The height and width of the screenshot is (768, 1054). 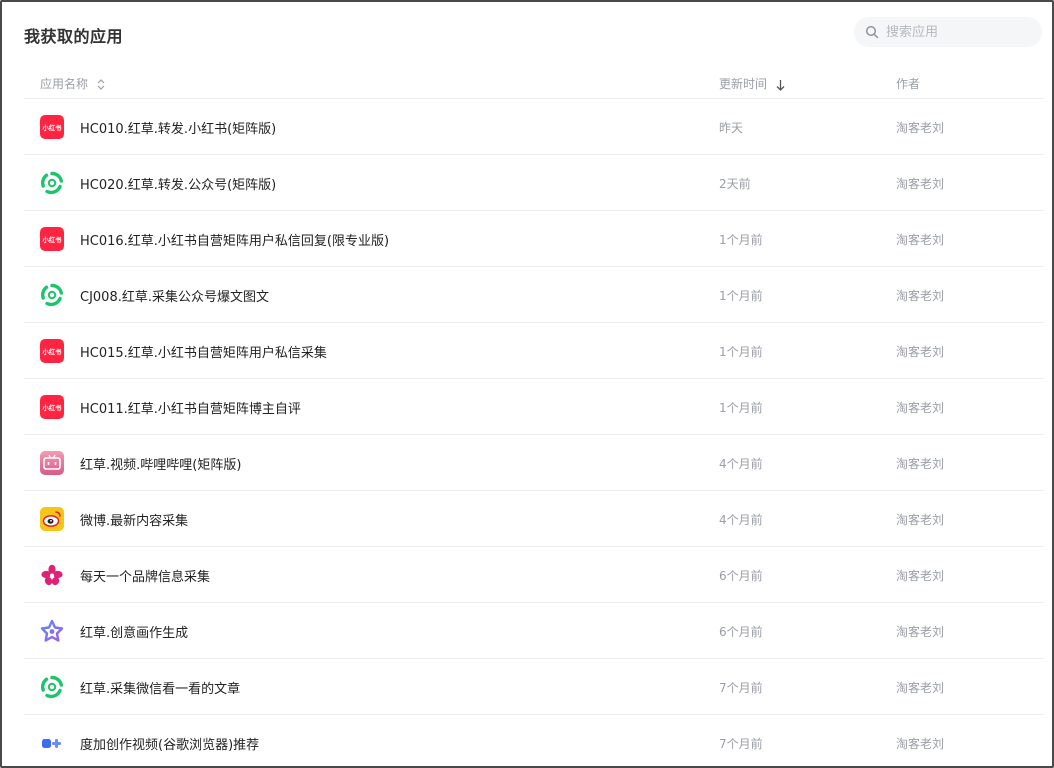 What do you see at coordinates (52, 743) in the screenshot?
I see `duojia-creation-icon` at bounding box center [52, 743].